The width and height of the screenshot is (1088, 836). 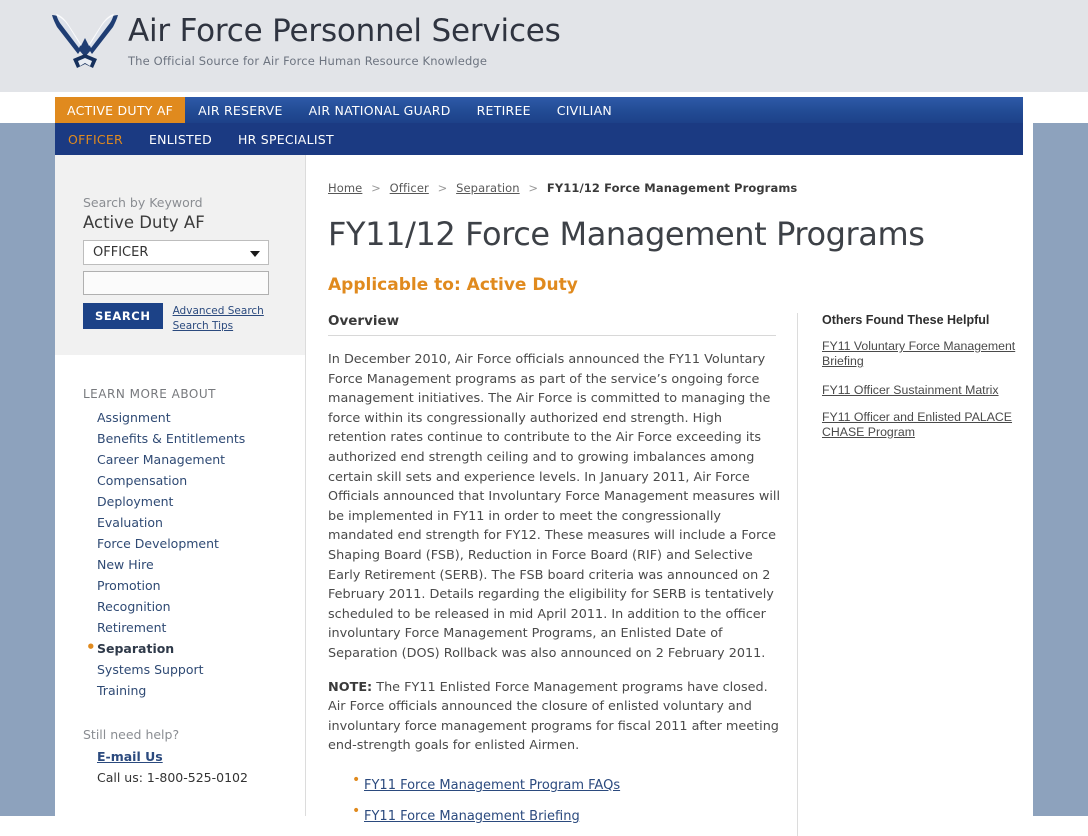 I want to click on nav-item-enlisted: ENLISTED, so click(x=180, y=139).